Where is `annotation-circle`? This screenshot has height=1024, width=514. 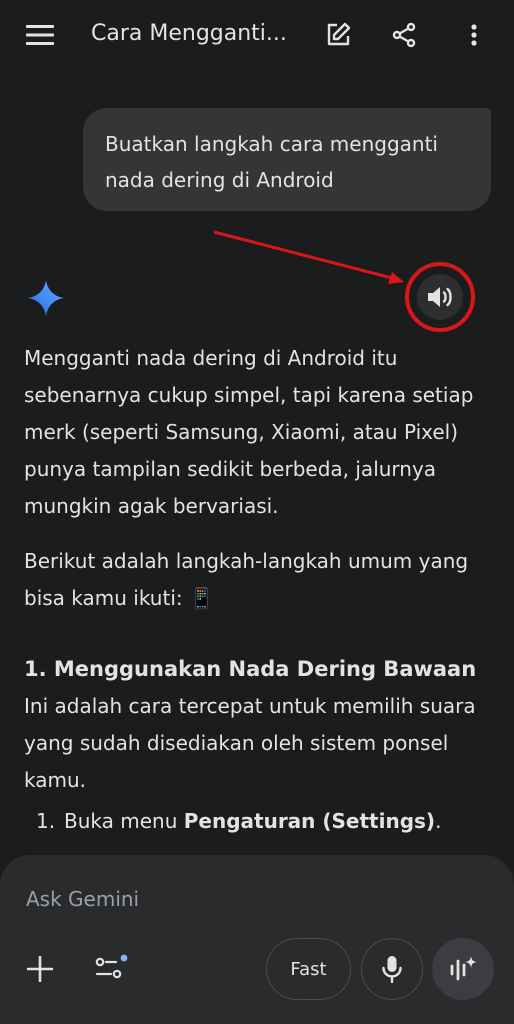 annotation-circle is located at coordinates (440, 297).